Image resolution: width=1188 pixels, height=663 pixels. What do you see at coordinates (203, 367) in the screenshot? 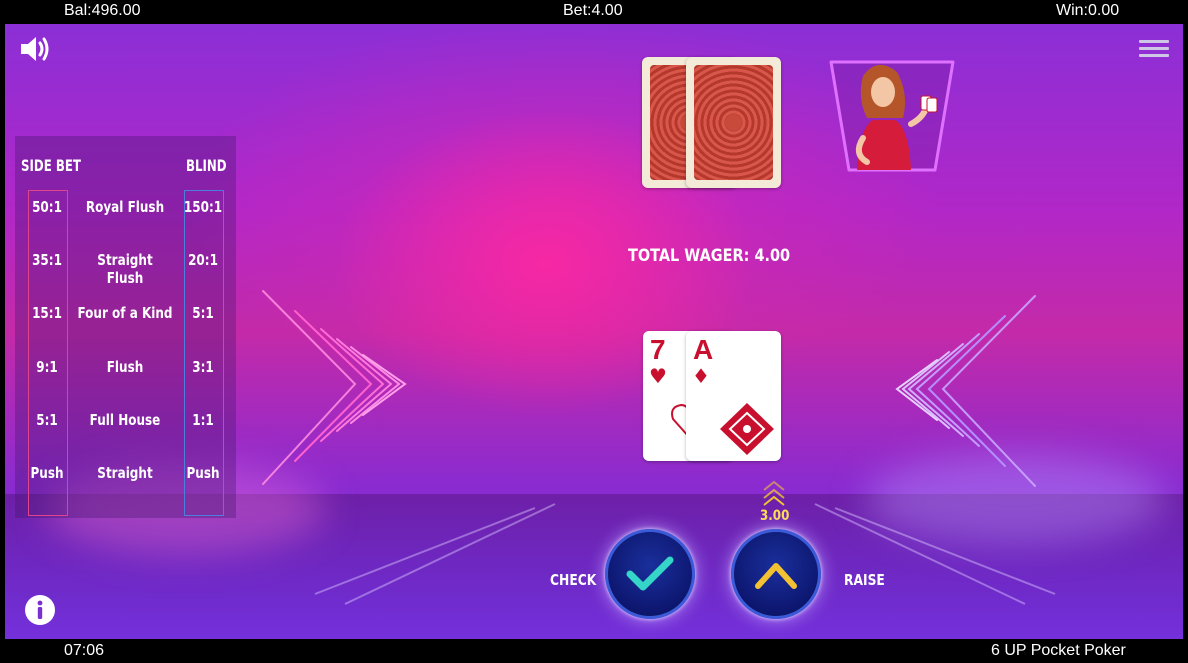
I see `blind-payout: 3:1` at bounding box center [203, 367].